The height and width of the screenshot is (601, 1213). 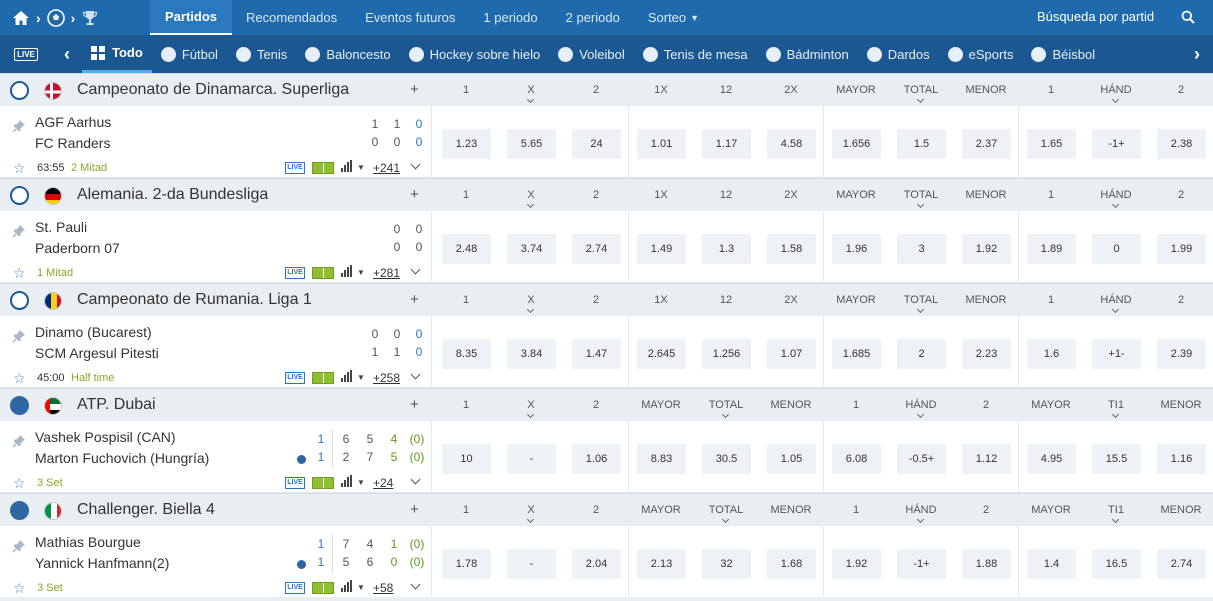 What do you see at coordinates (791, 249) in the screenshot?
I see `odds-button: 1.58` at bounding box center [791, 249].